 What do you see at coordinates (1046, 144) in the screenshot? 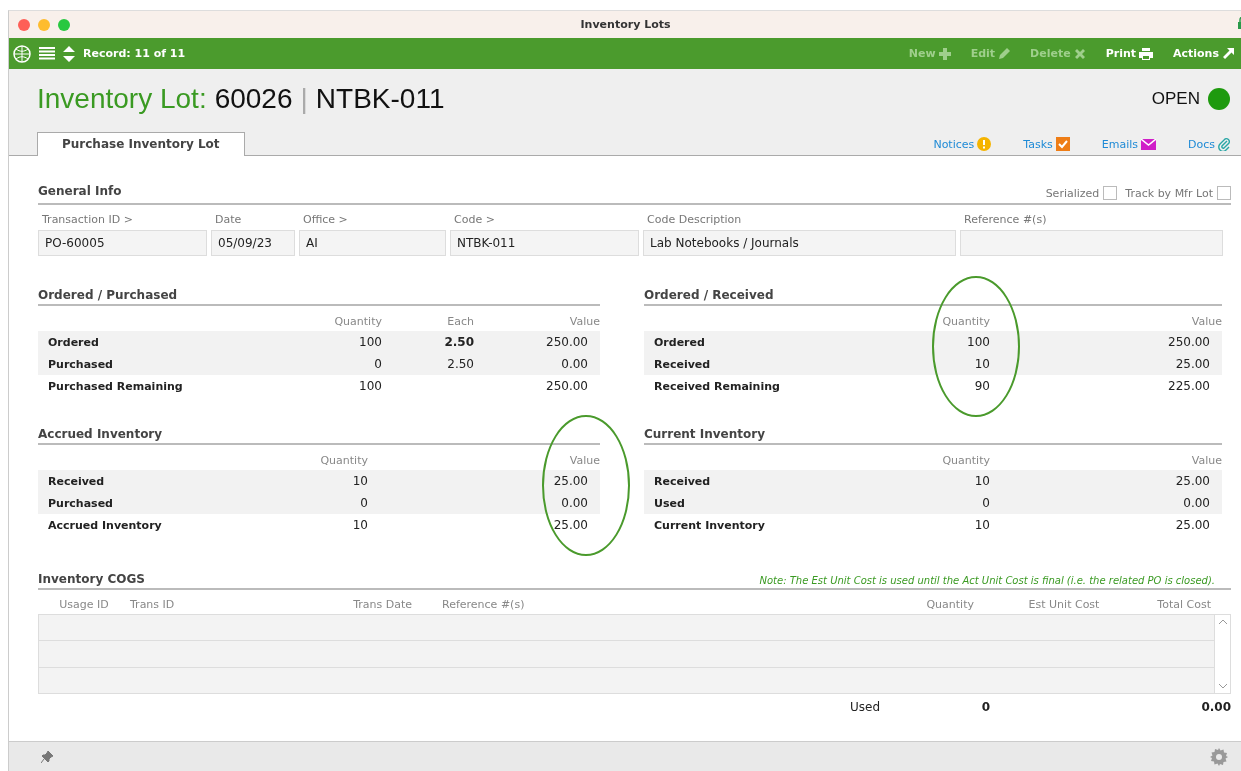
I see `link: Tasks` at bounding box center [1046, 144].